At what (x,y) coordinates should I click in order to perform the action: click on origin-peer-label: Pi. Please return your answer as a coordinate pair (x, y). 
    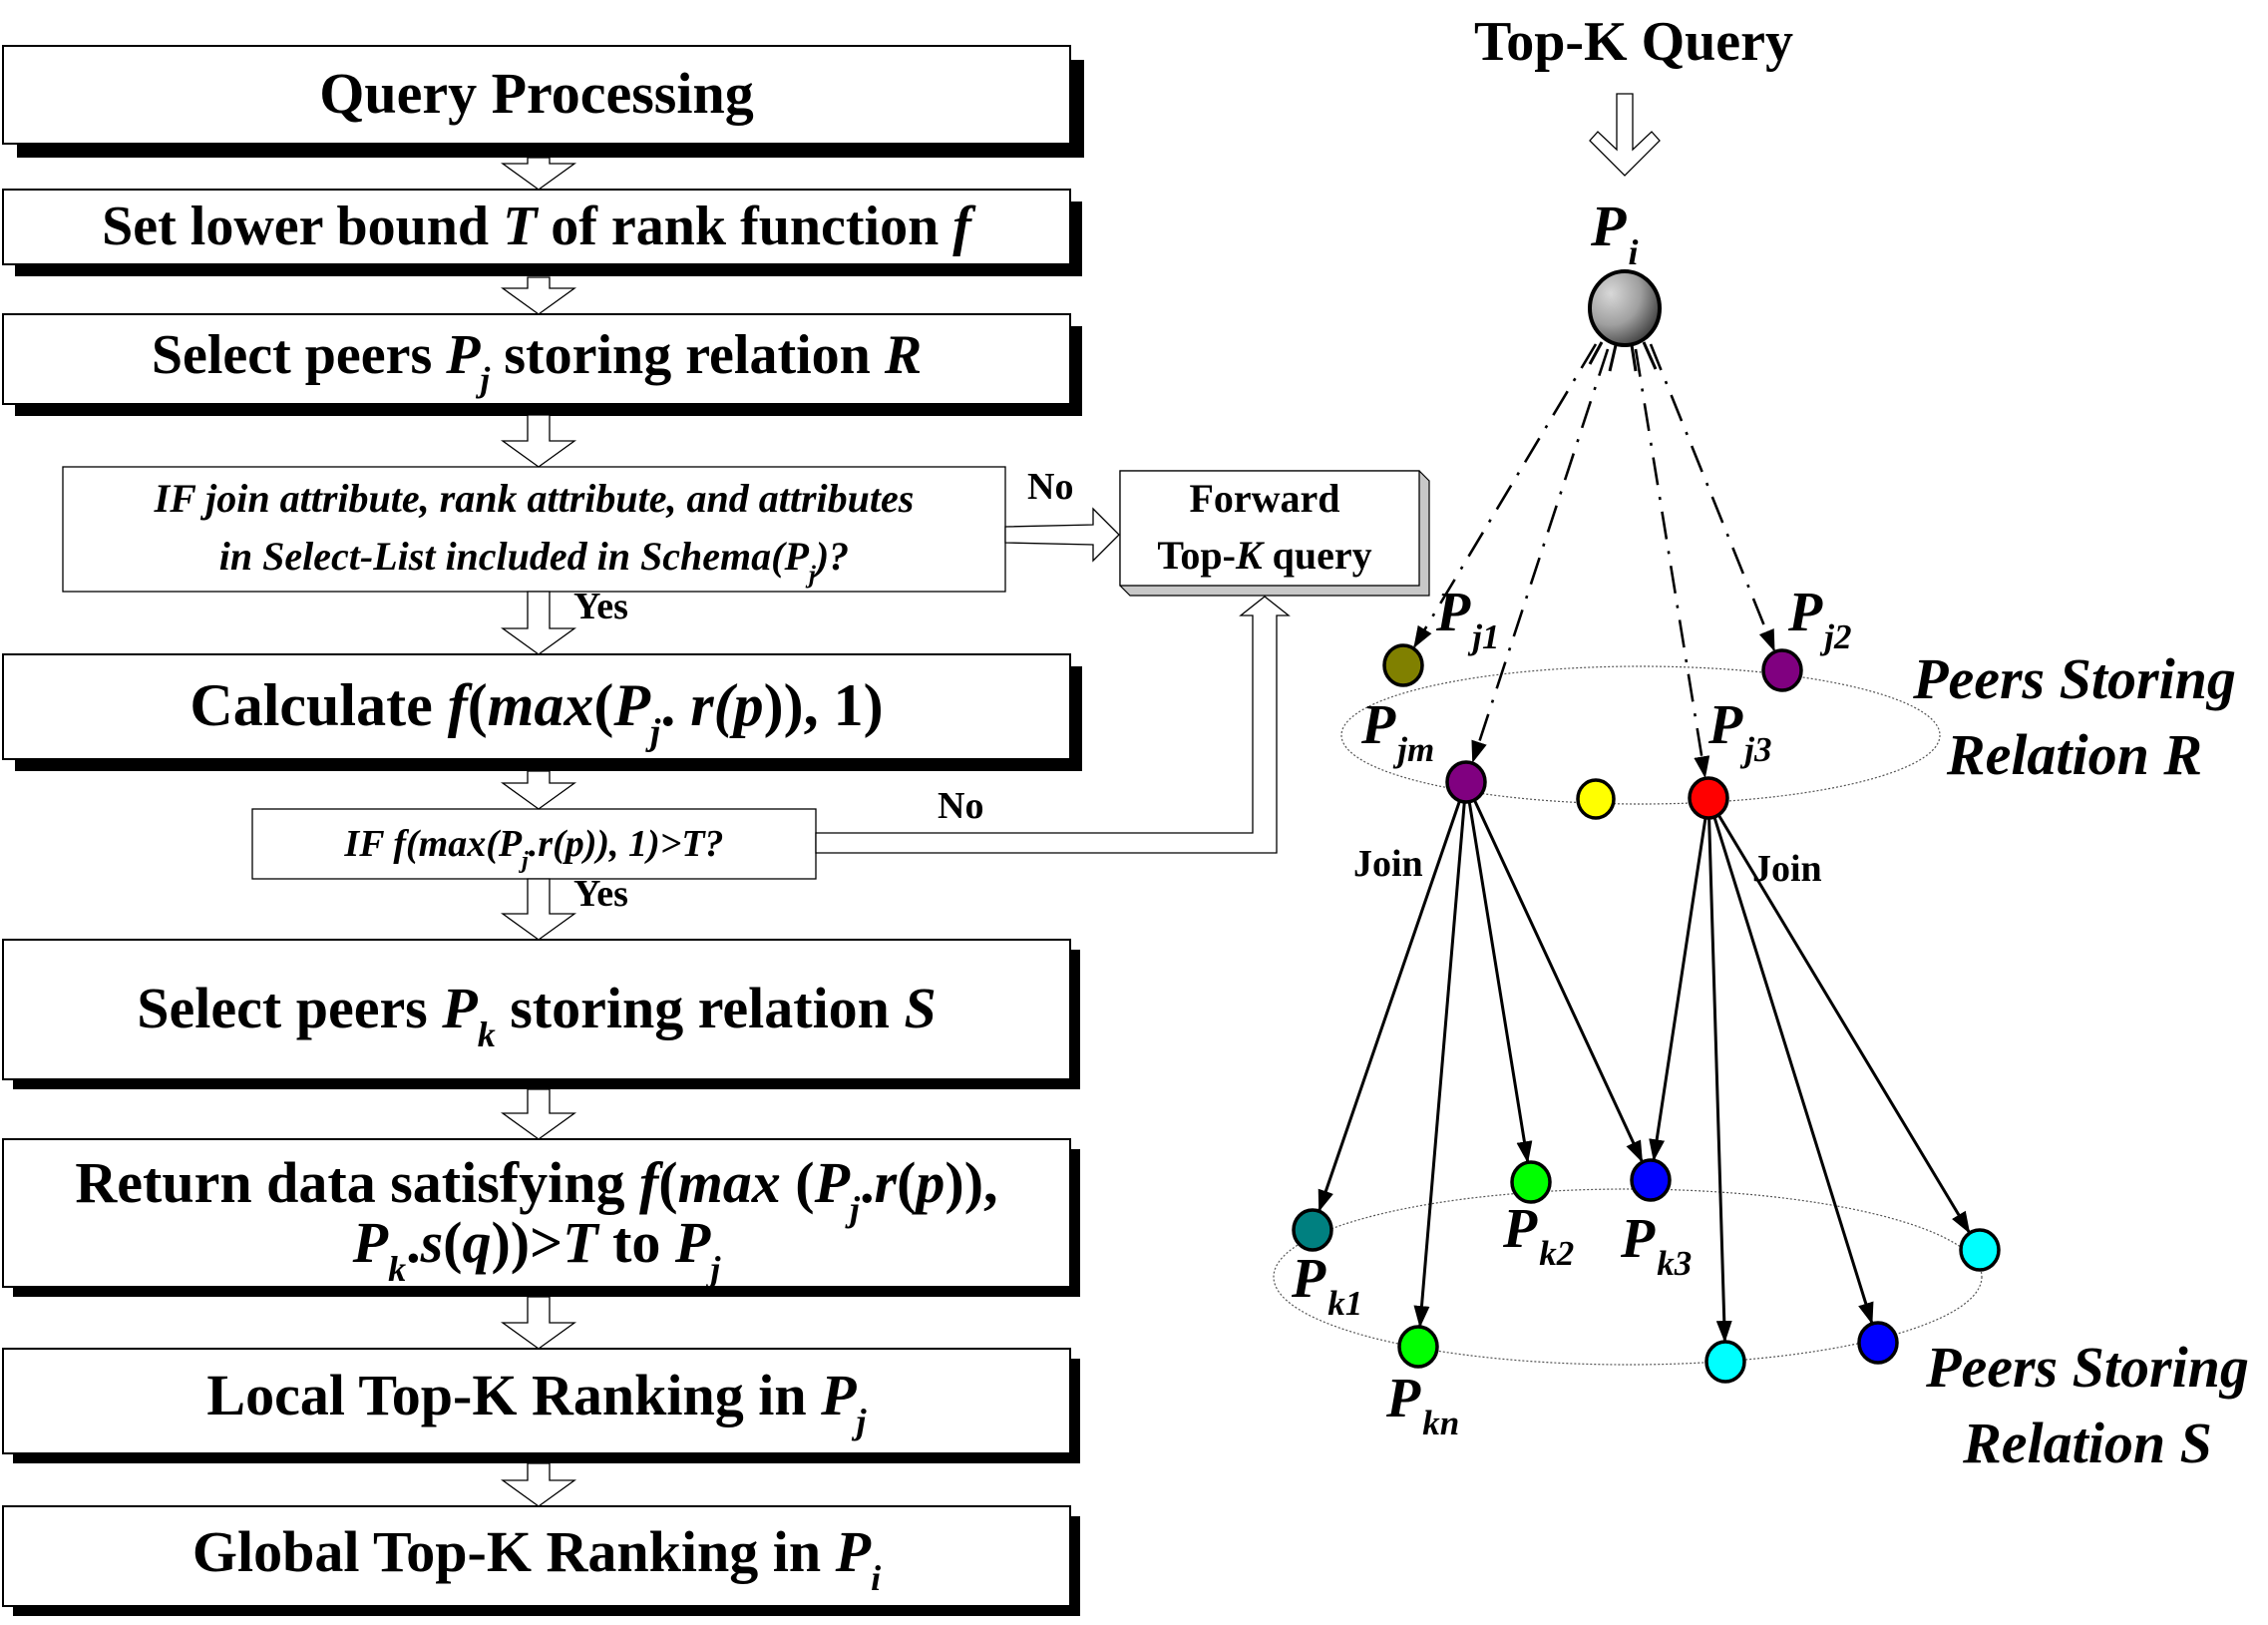
    Looking at the image, I should click on (1614, 233).